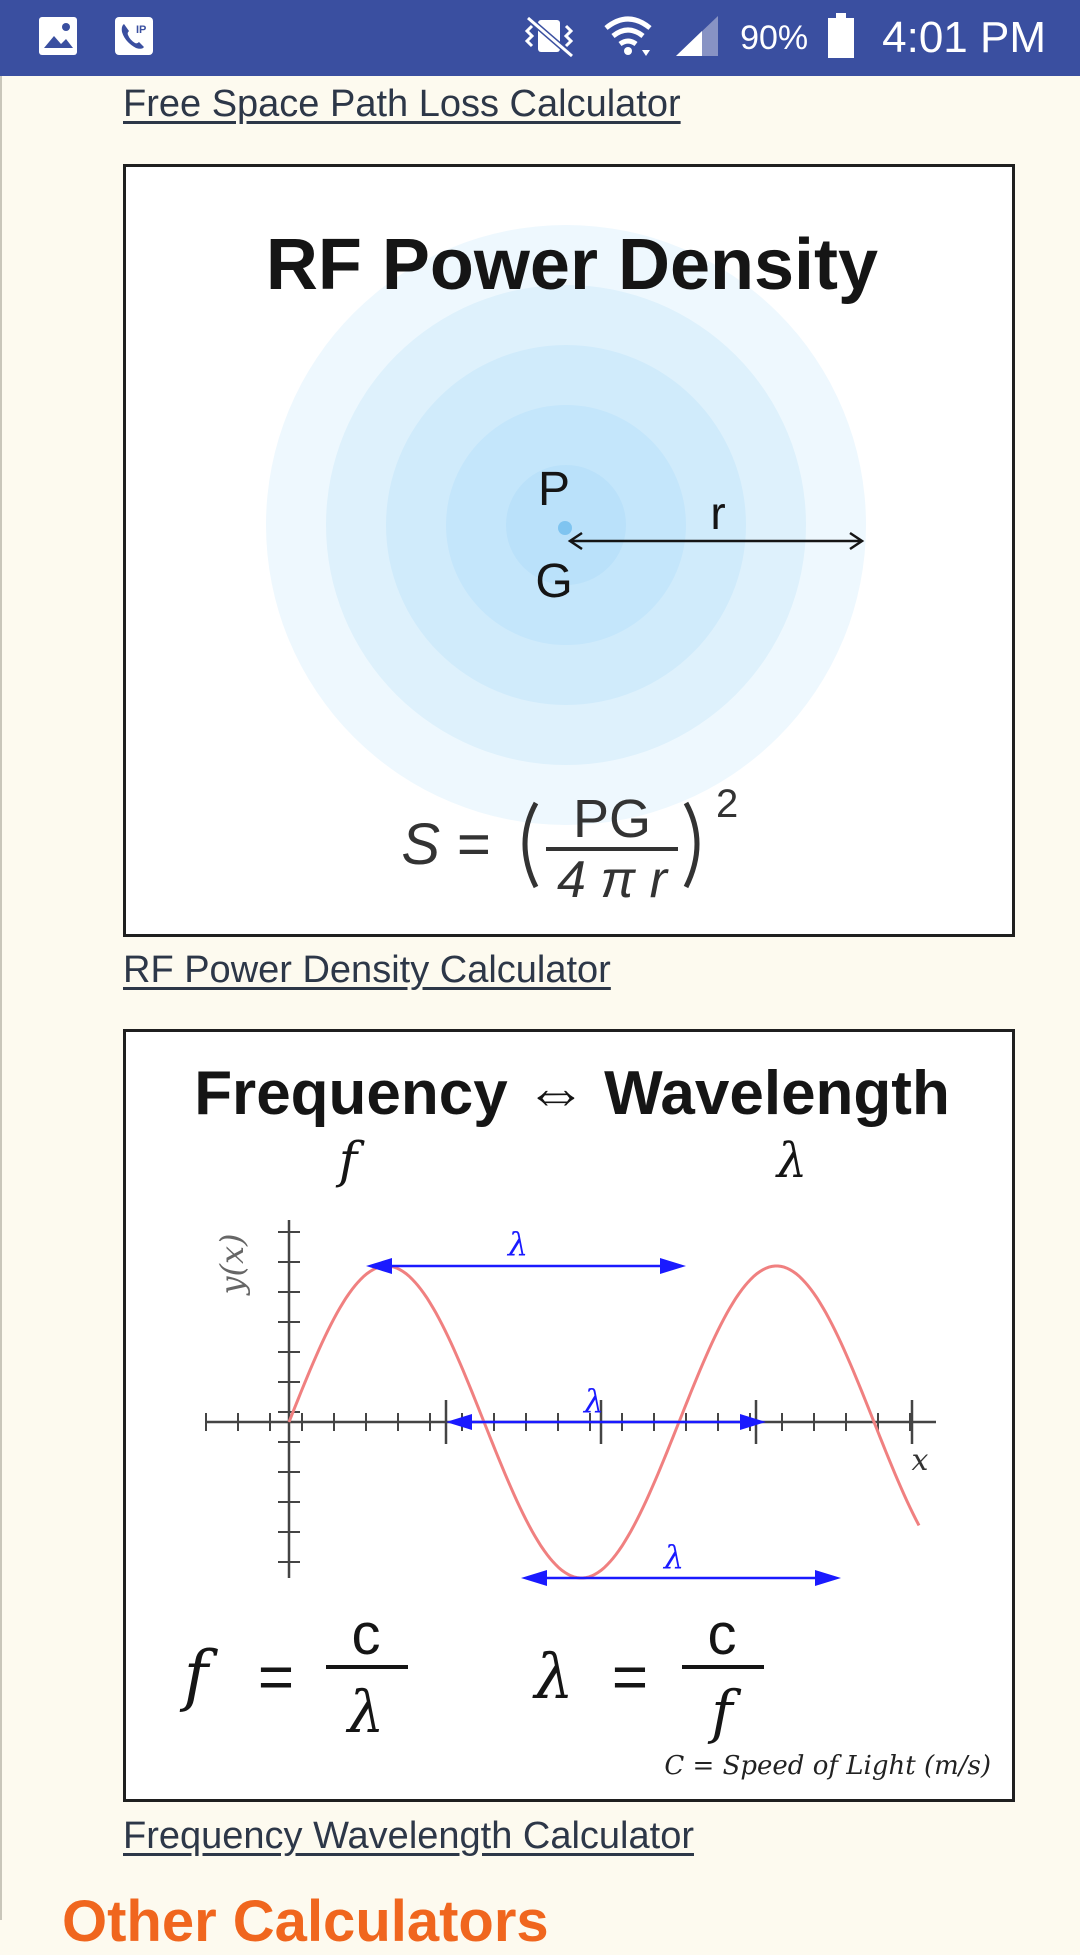  What do you see at coordinates (593, 1401) in the screenshot?
I see `lambda-marker-middle: λ` at bounding box center [593, 1401].